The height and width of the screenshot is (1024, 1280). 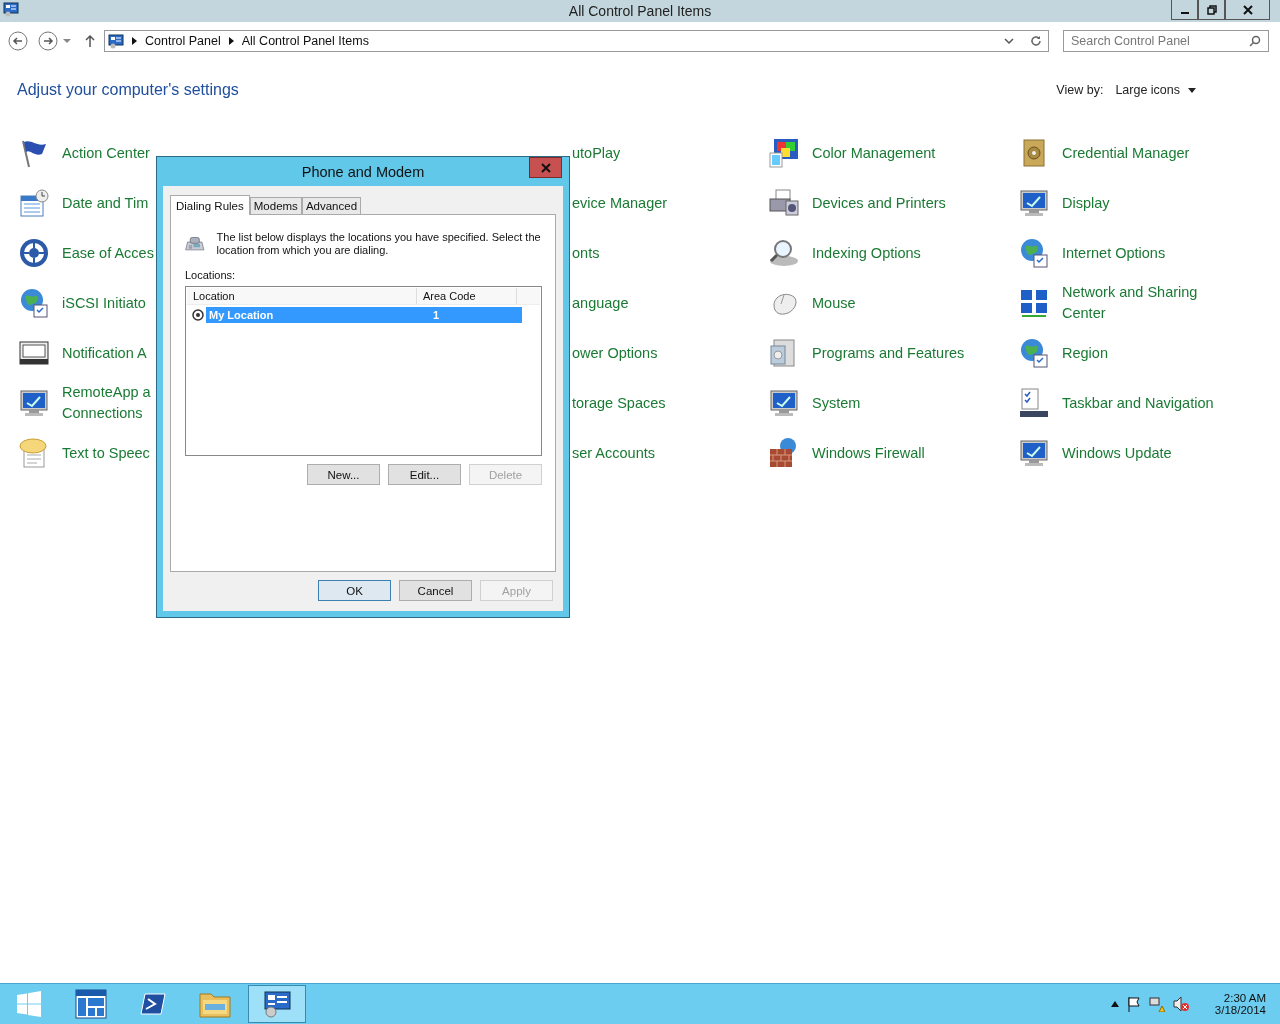 I want to click on speech-bubble-icon, so click(x=34, y=453).